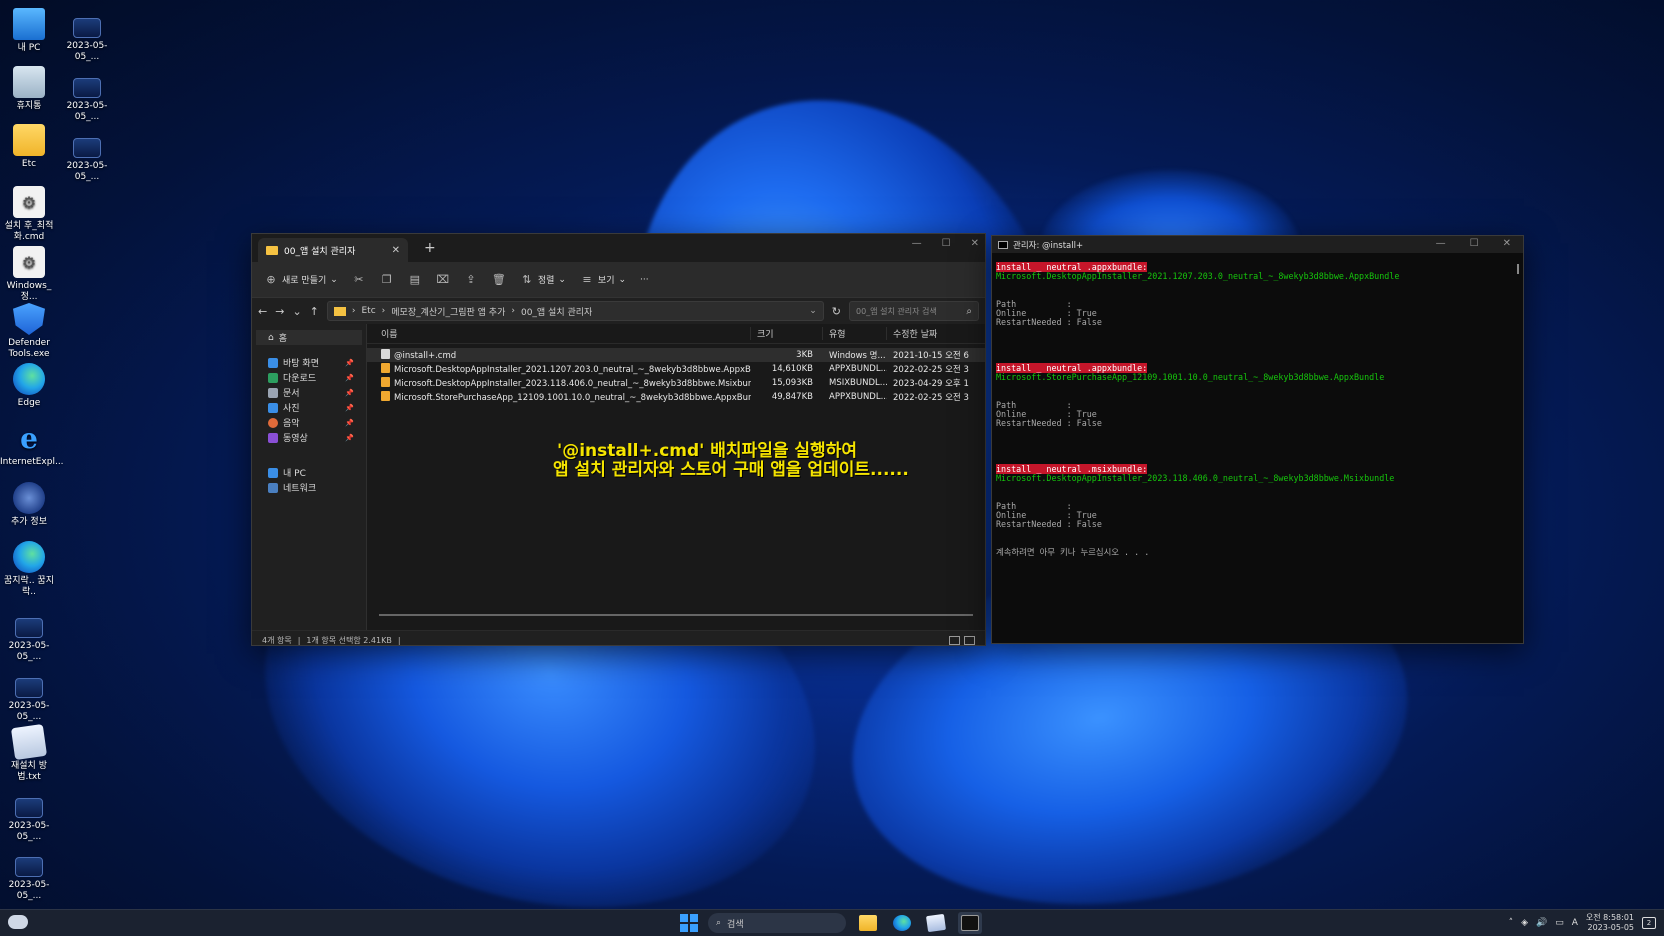 This screenshot has height=936, width=1664. I want to click on cut-icon: ✂, so click(359, 280).